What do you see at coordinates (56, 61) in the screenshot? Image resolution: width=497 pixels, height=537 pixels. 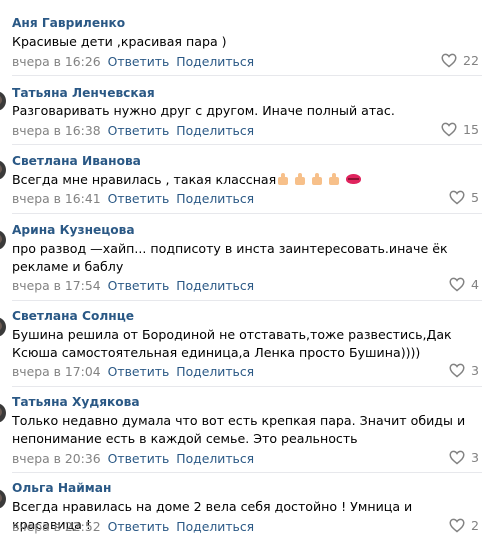 I see `comment-time: вчера в 16:26` at bounding box center [56, 61].